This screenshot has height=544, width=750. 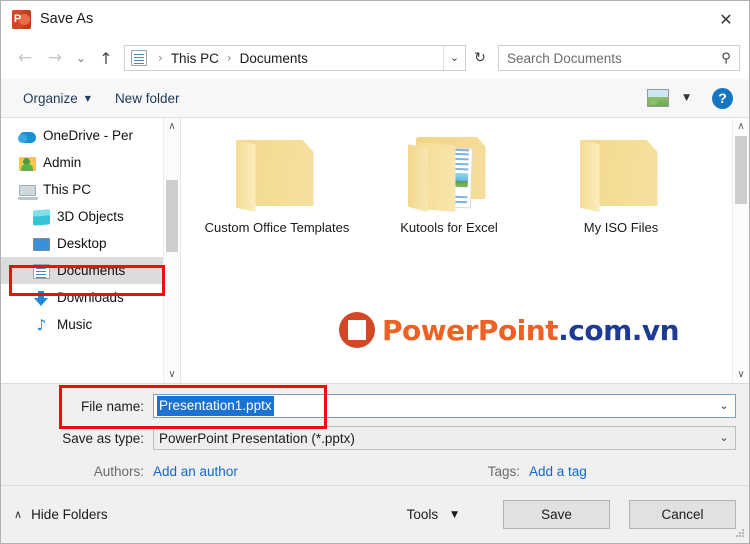 I want to click on address-bar: › This PC › Documents ⌄, so click(x=295, y=58).